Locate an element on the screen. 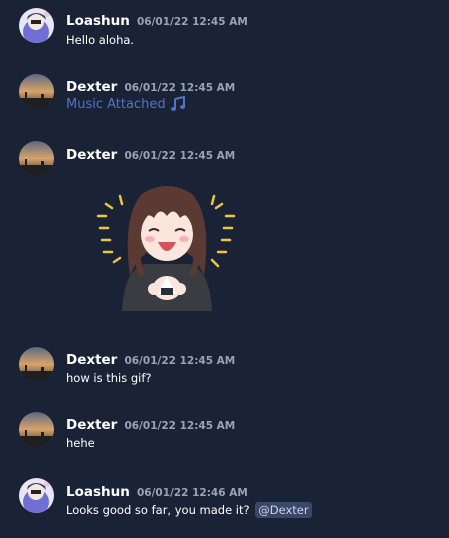 The width and height of the screenshot is (449, 538). message-text-row: Looks good so far, you made it? @Dexter is located at coordinates (189, 510).